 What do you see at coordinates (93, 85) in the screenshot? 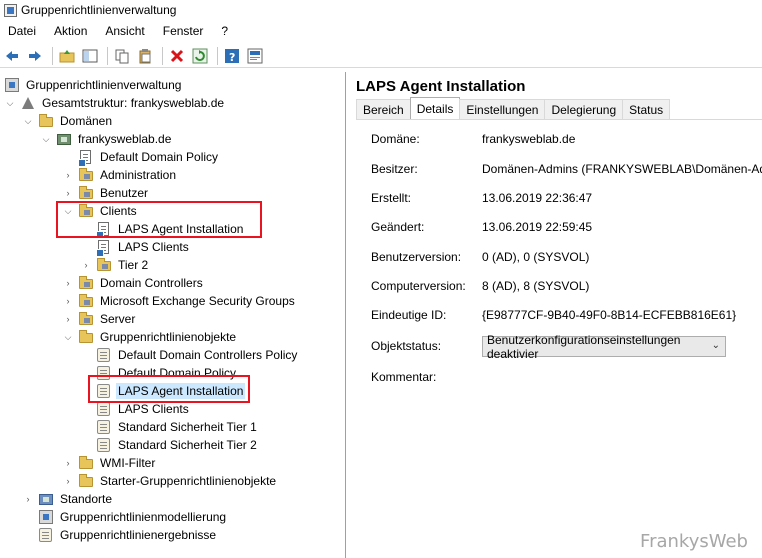
I see `tree-item-root: Gruppenrichtlinienverwaltung` at bounding box center [93, 85].